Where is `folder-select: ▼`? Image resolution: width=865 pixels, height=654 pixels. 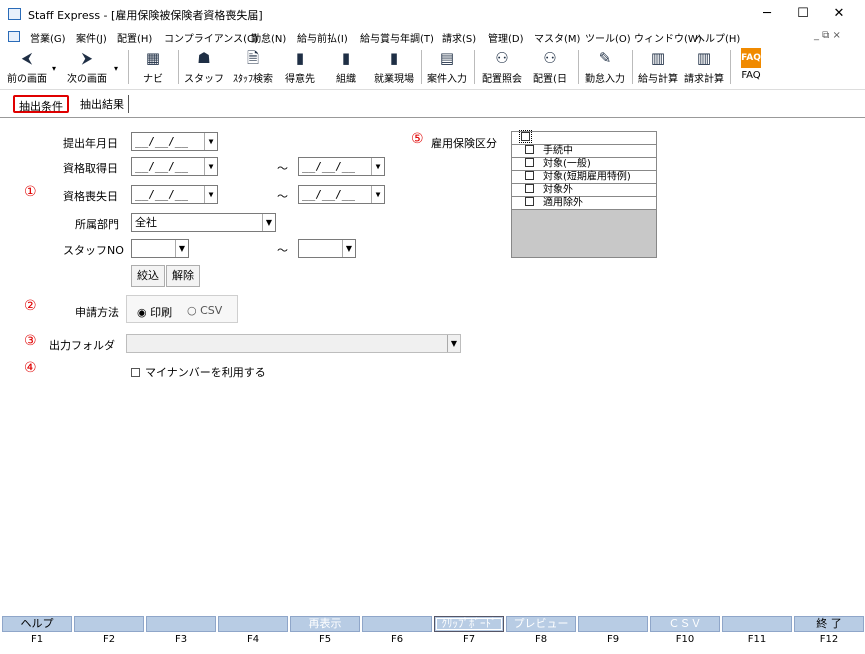
folder-select: ▼ is located at coordinates (293, 343).